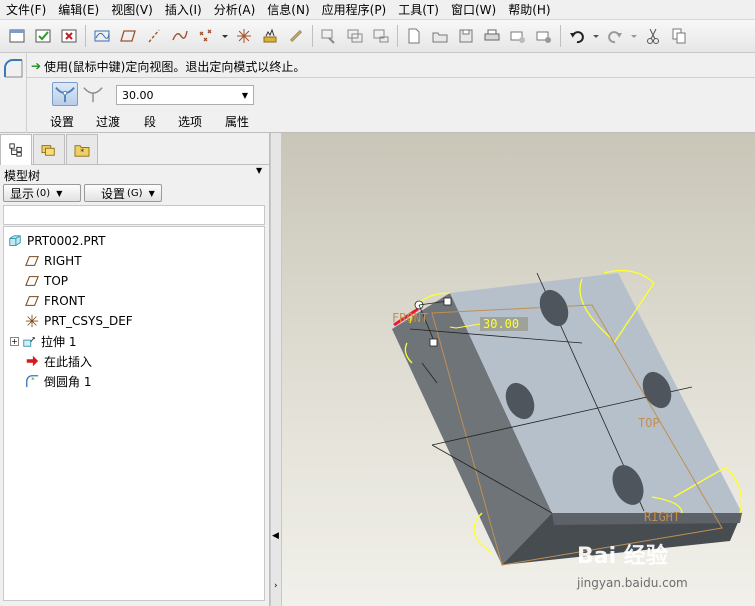 The height and width of the screenshot is (606, 755). What do you see at coordinates (596, 36) in the screenshot?
I see `undo-dropdown-icon` at bounding box center [596, 36].